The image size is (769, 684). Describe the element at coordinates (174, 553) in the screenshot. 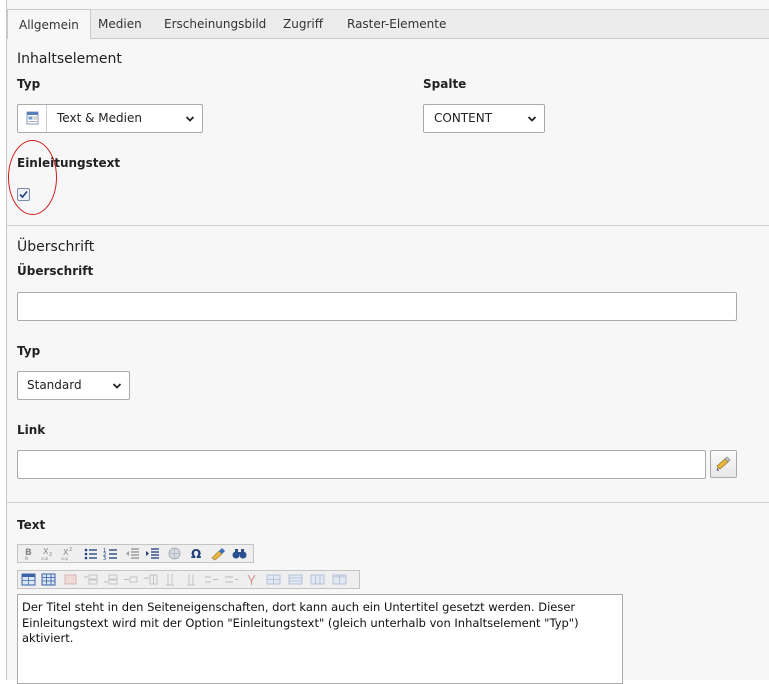

I see `insert-link-icon` at that location.